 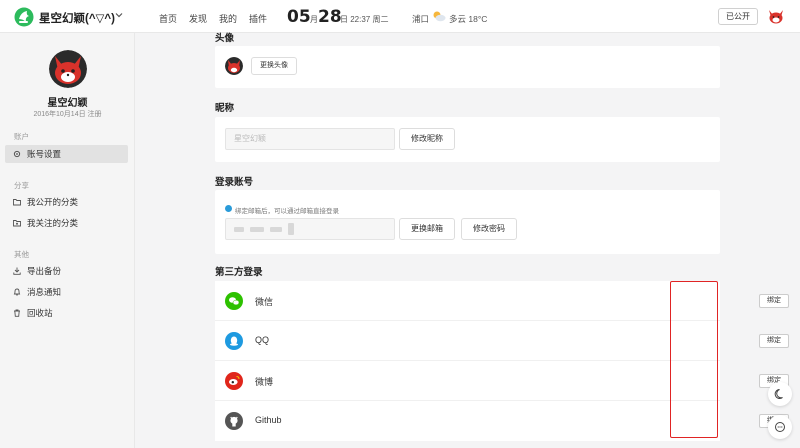 I want to click on login-card: 绑定邮箱后，可以通过邮箱直接登录 更换邮箱 修改密码, so click(x=467, y=222).